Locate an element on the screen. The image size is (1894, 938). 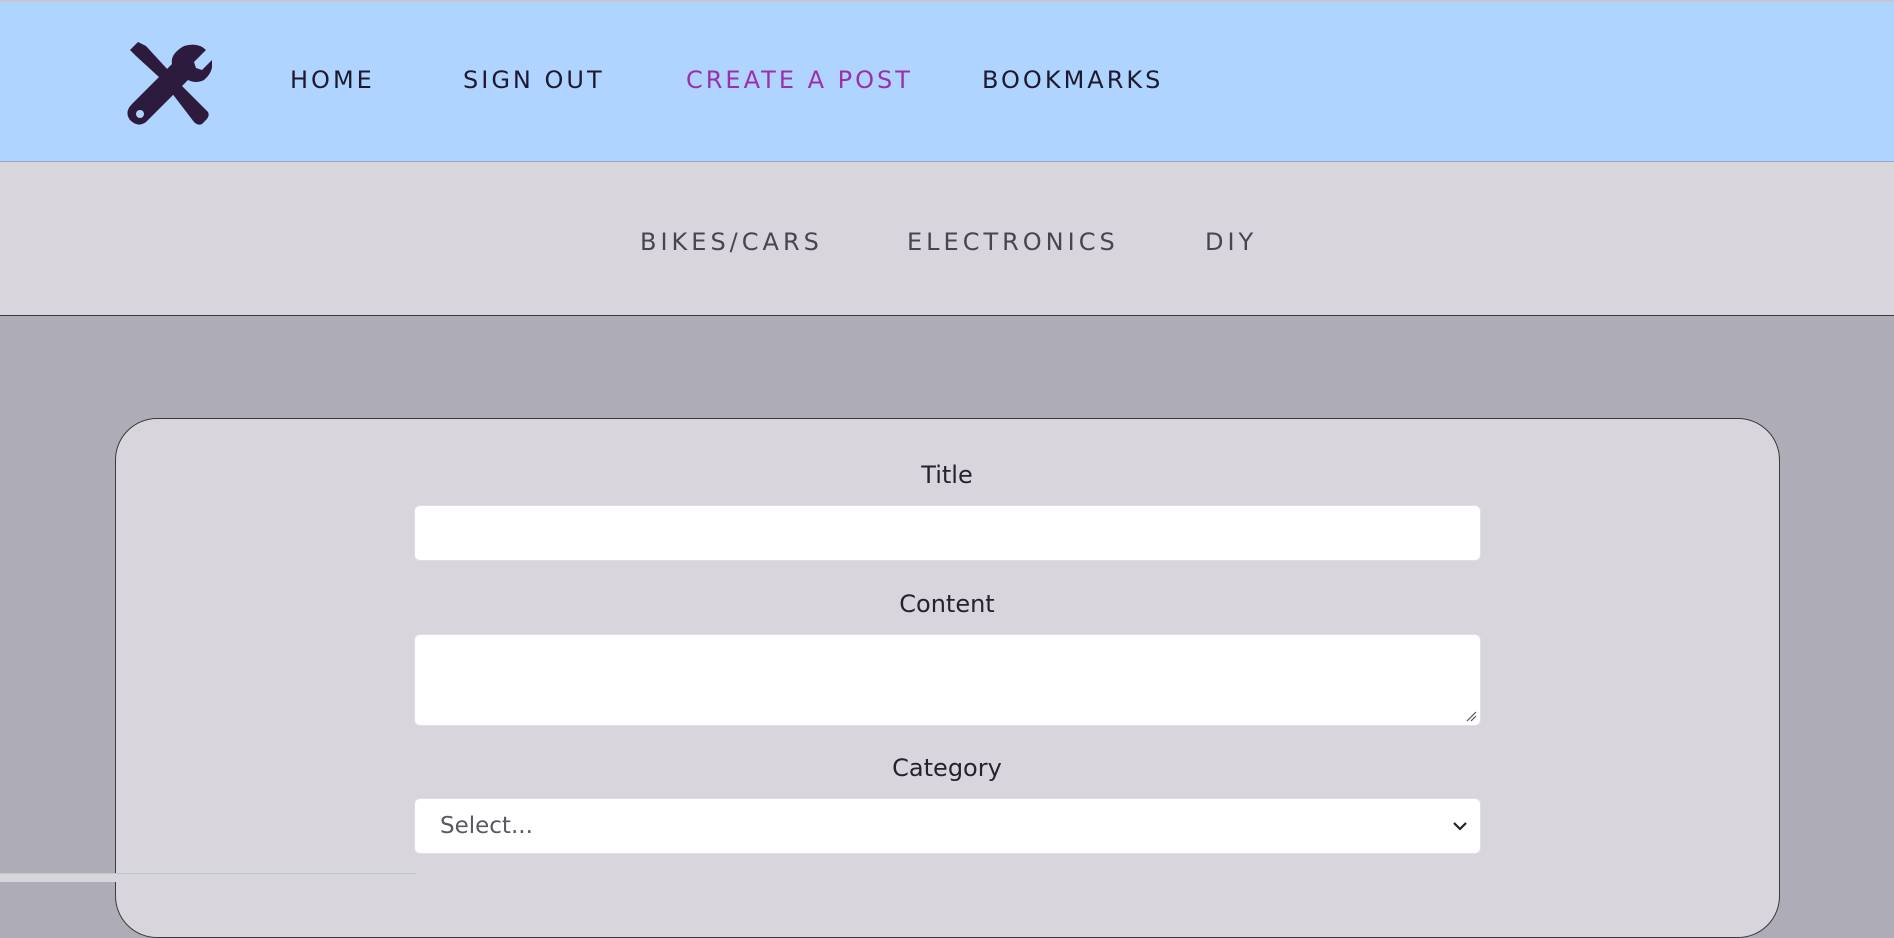
resize-handle-icon is located at coordinates (1471, 716).